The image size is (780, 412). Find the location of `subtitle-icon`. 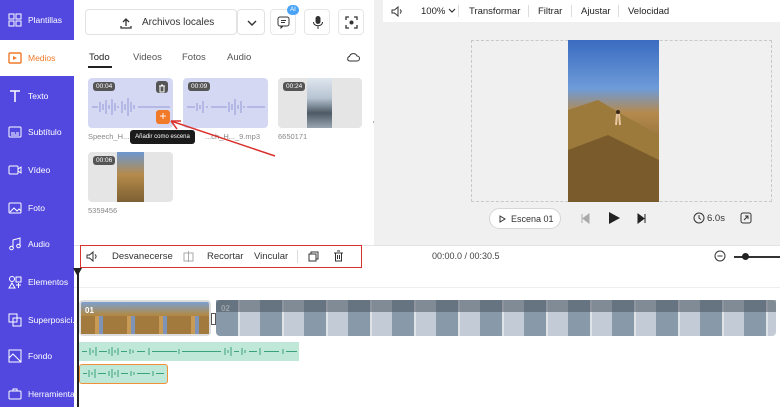

subtitle-icon is located at coordinates (15, 132).